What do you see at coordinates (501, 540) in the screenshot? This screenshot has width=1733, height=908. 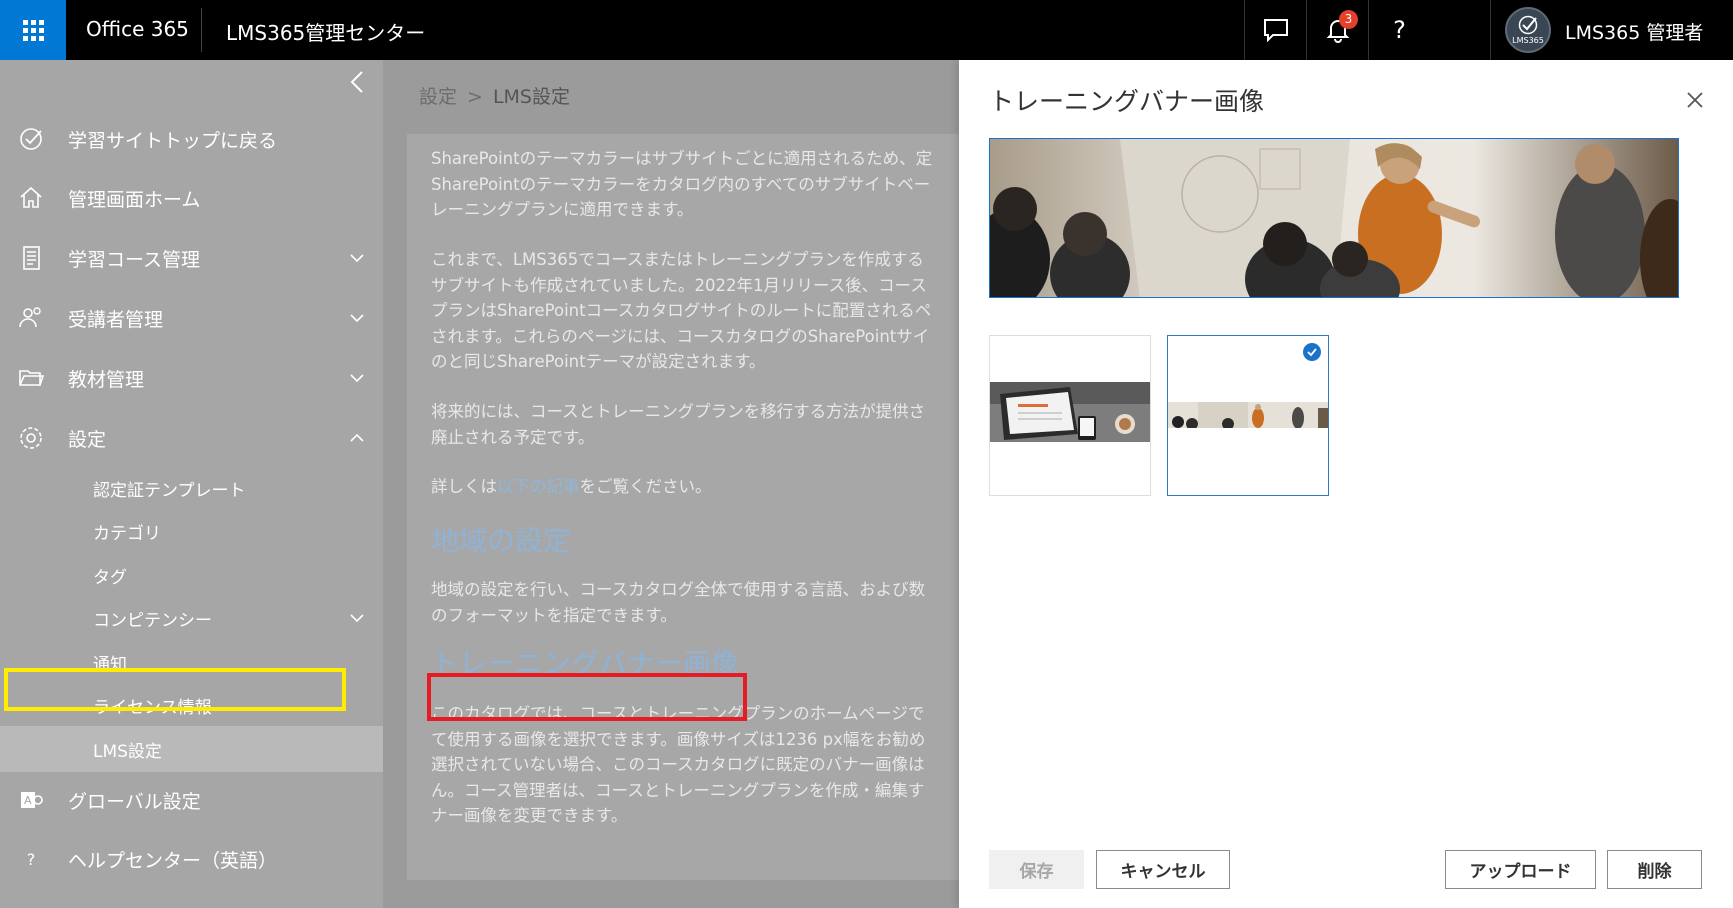 I see `region-settings-heading: 地域の設定` at bounding box center [501, 540].